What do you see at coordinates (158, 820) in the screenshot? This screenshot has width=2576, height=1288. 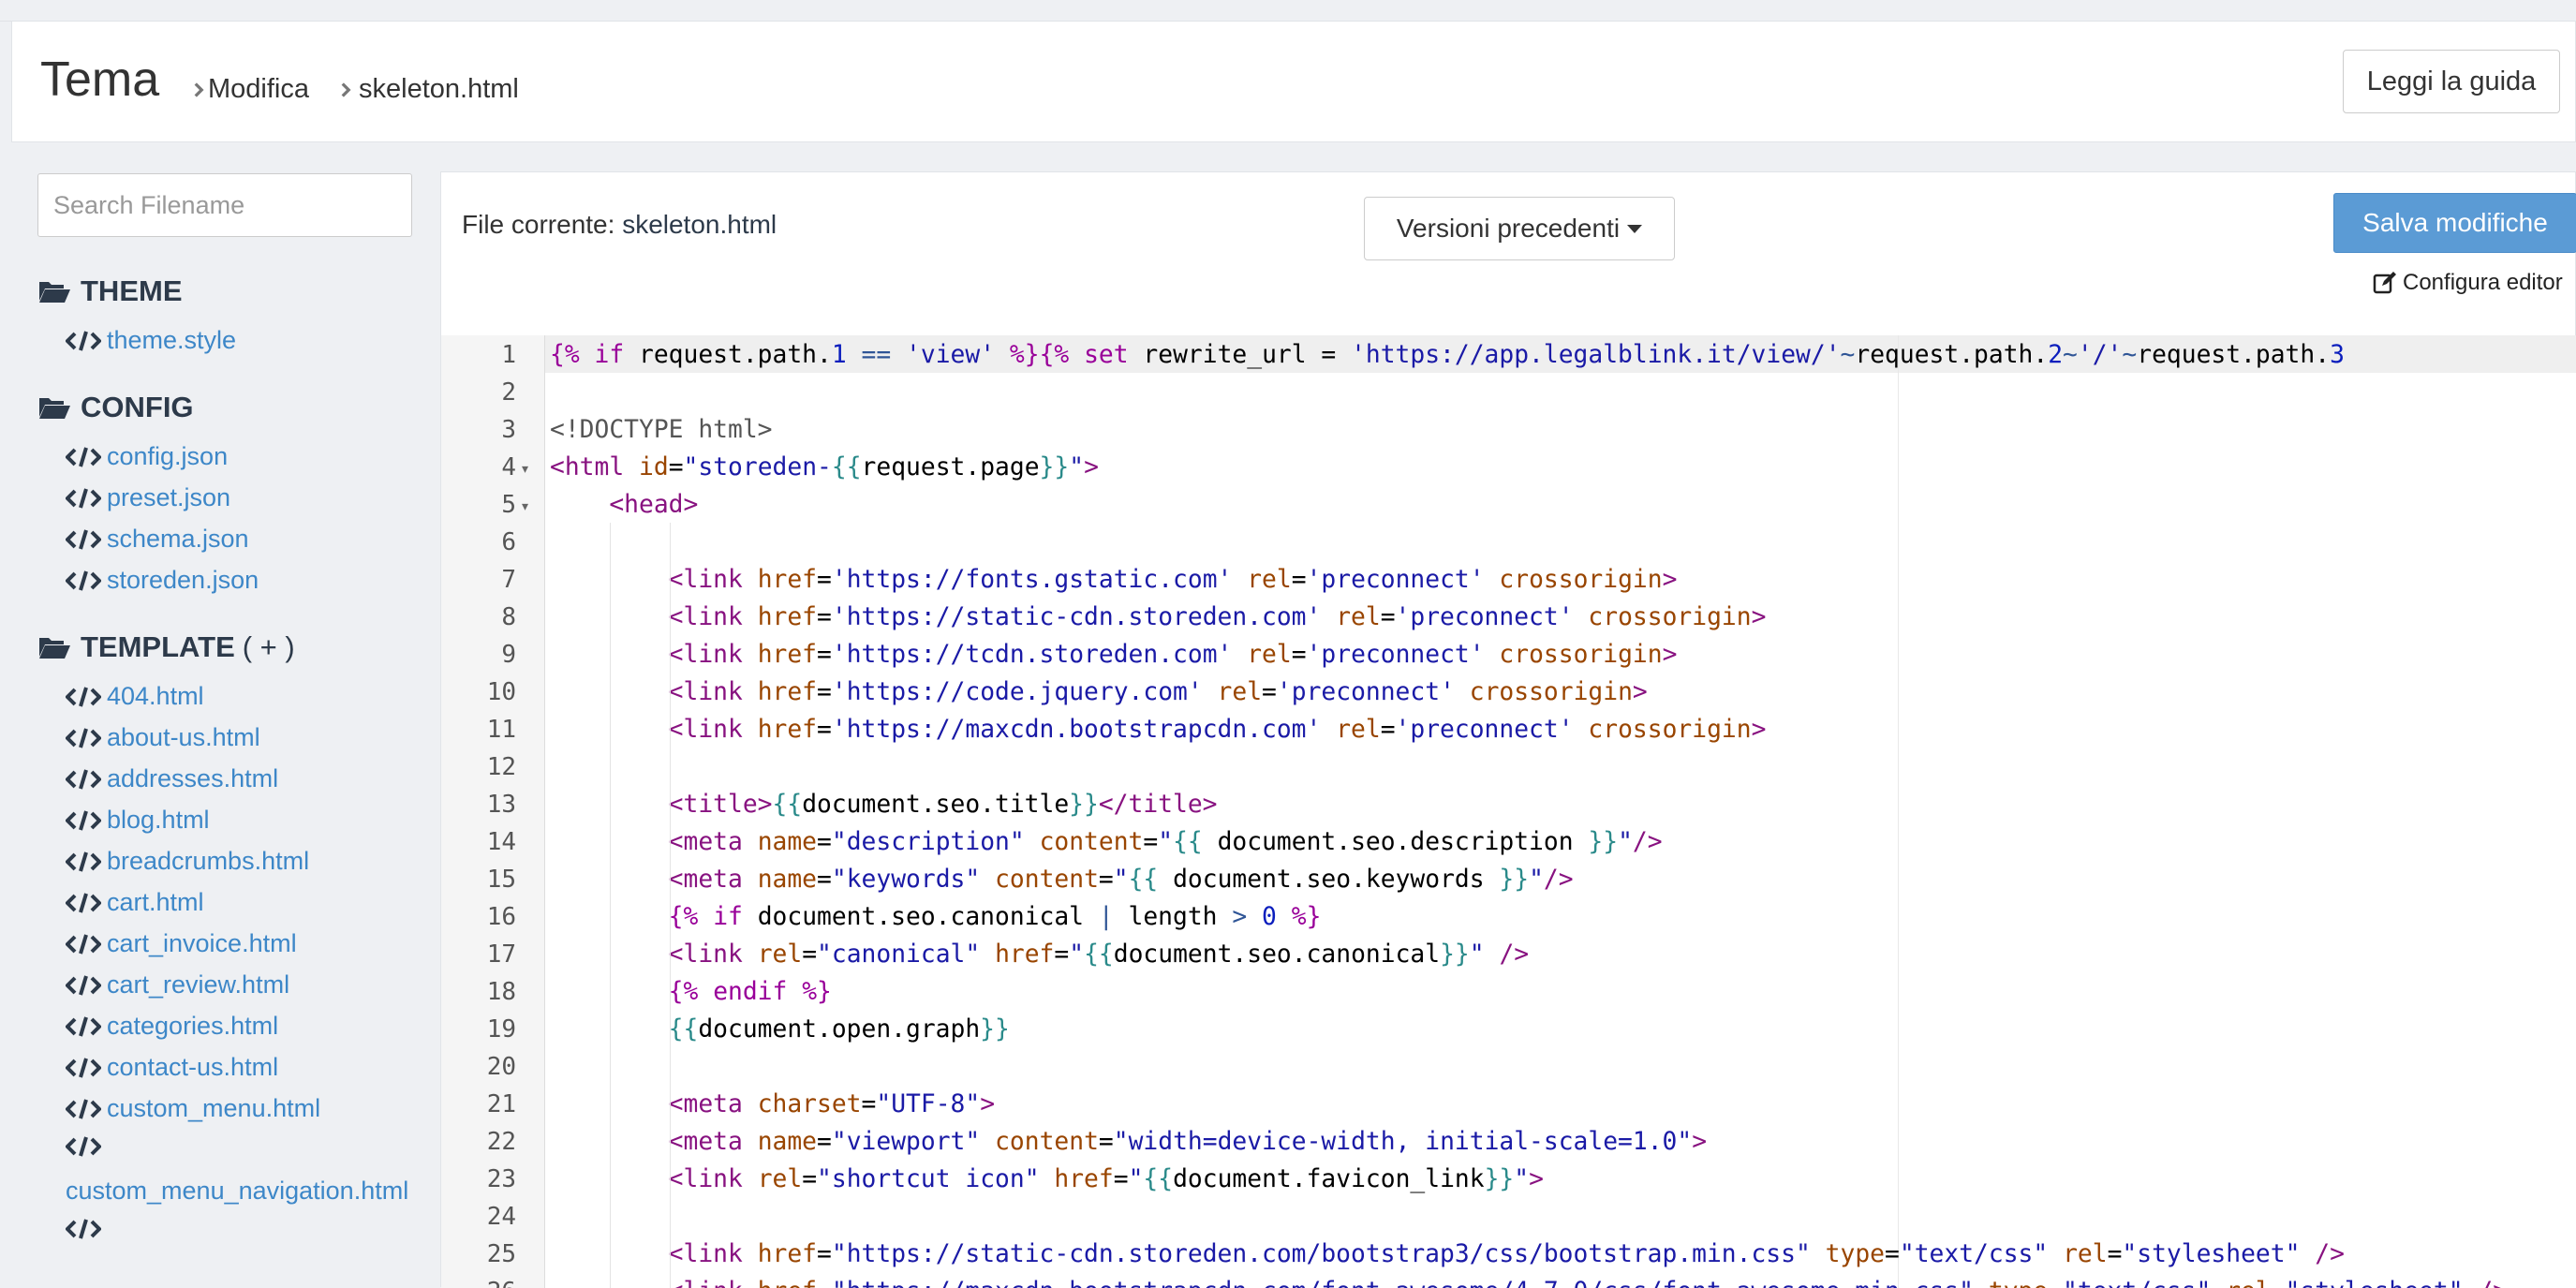 I see `file-name: blog.html` at bounding box center [158, 820].